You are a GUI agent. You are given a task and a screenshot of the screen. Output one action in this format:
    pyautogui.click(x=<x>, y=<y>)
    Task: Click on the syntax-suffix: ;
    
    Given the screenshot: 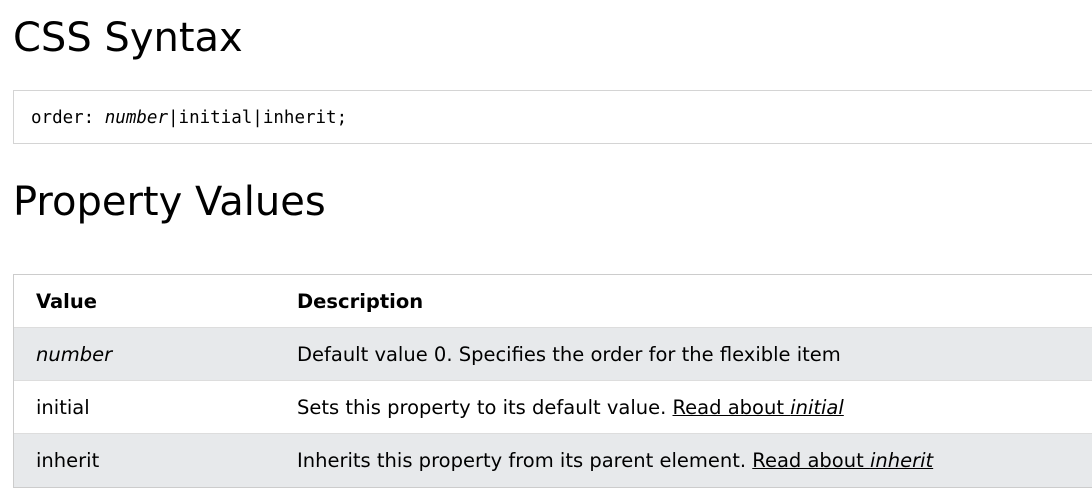 What is the action you would take?
    pyautogui.click(x=342, y=118)
    